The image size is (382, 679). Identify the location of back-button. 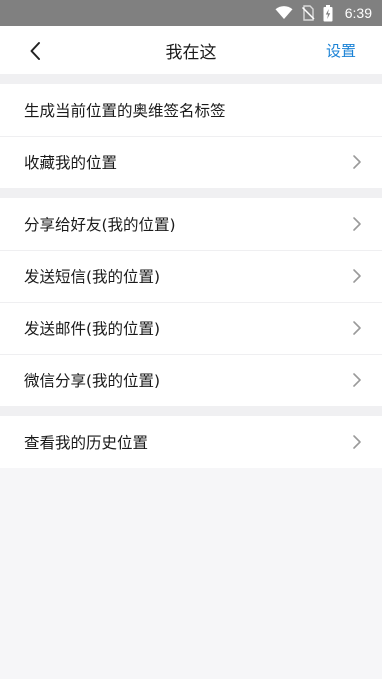
(35, 51).